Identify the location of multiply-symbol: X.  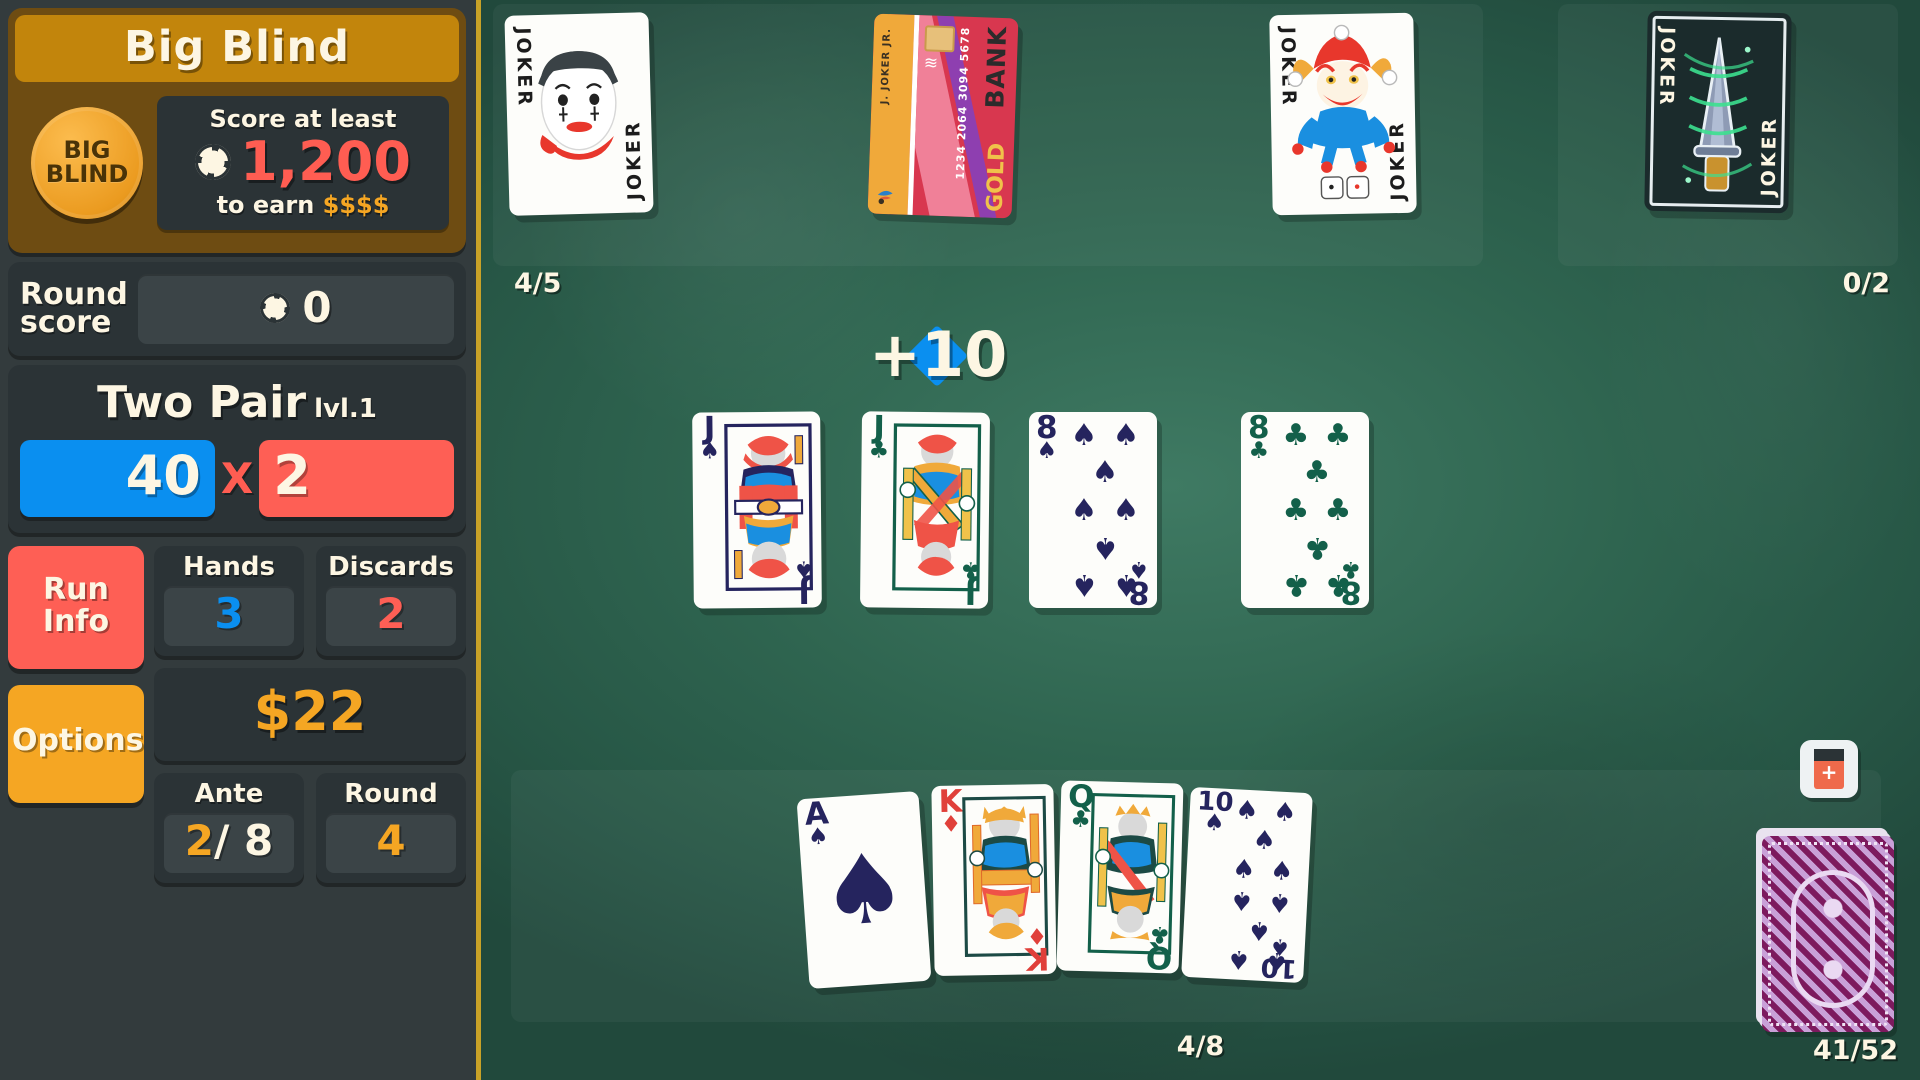
(237, 478).